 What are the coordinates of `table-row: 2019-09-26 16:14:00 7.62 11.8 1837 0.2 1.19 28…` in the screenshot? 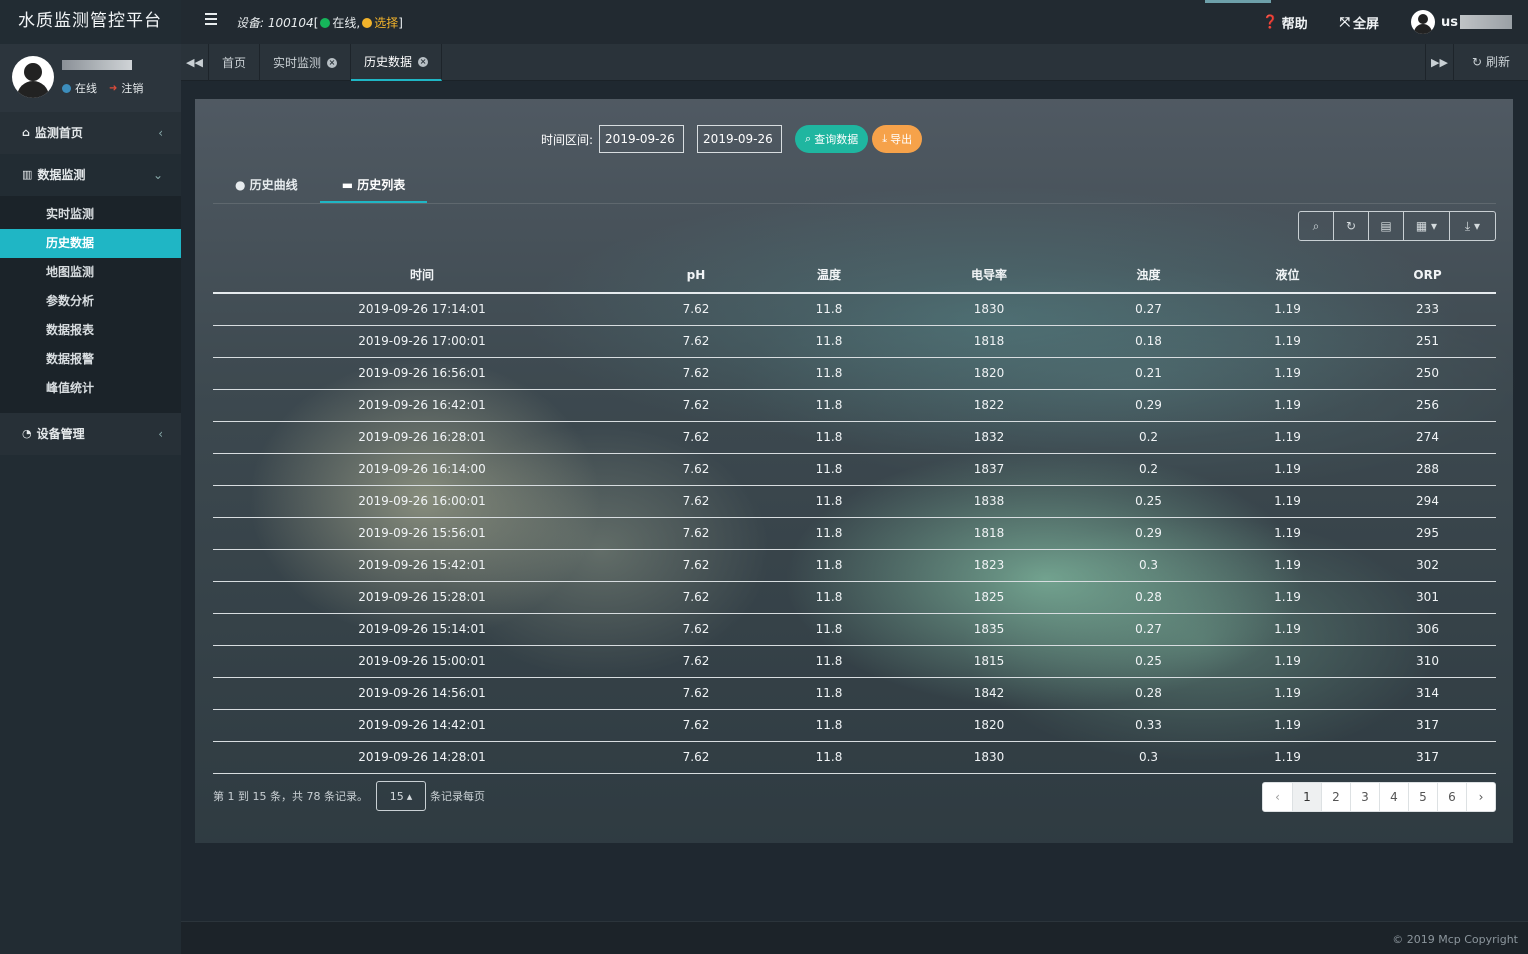 It's located at (854, 469).